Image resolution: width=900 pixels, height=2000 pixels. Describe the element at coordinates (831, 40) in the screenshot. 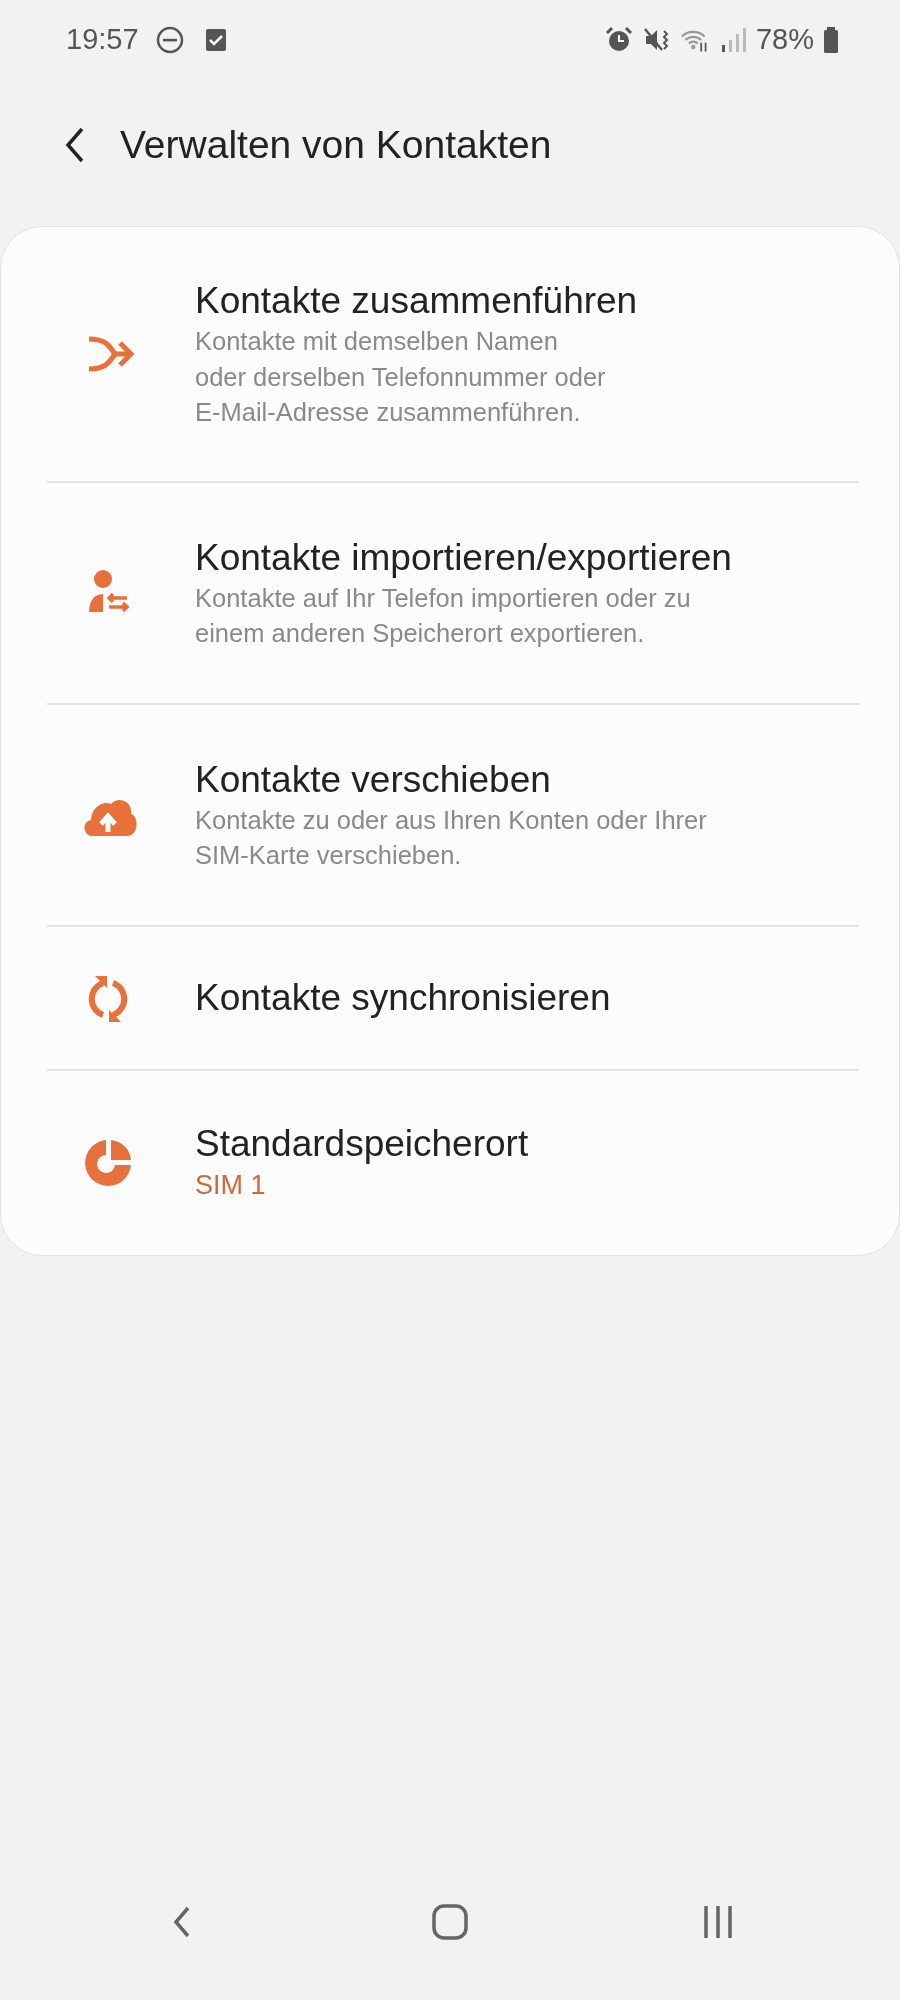

I see `battery-icon` at that location.